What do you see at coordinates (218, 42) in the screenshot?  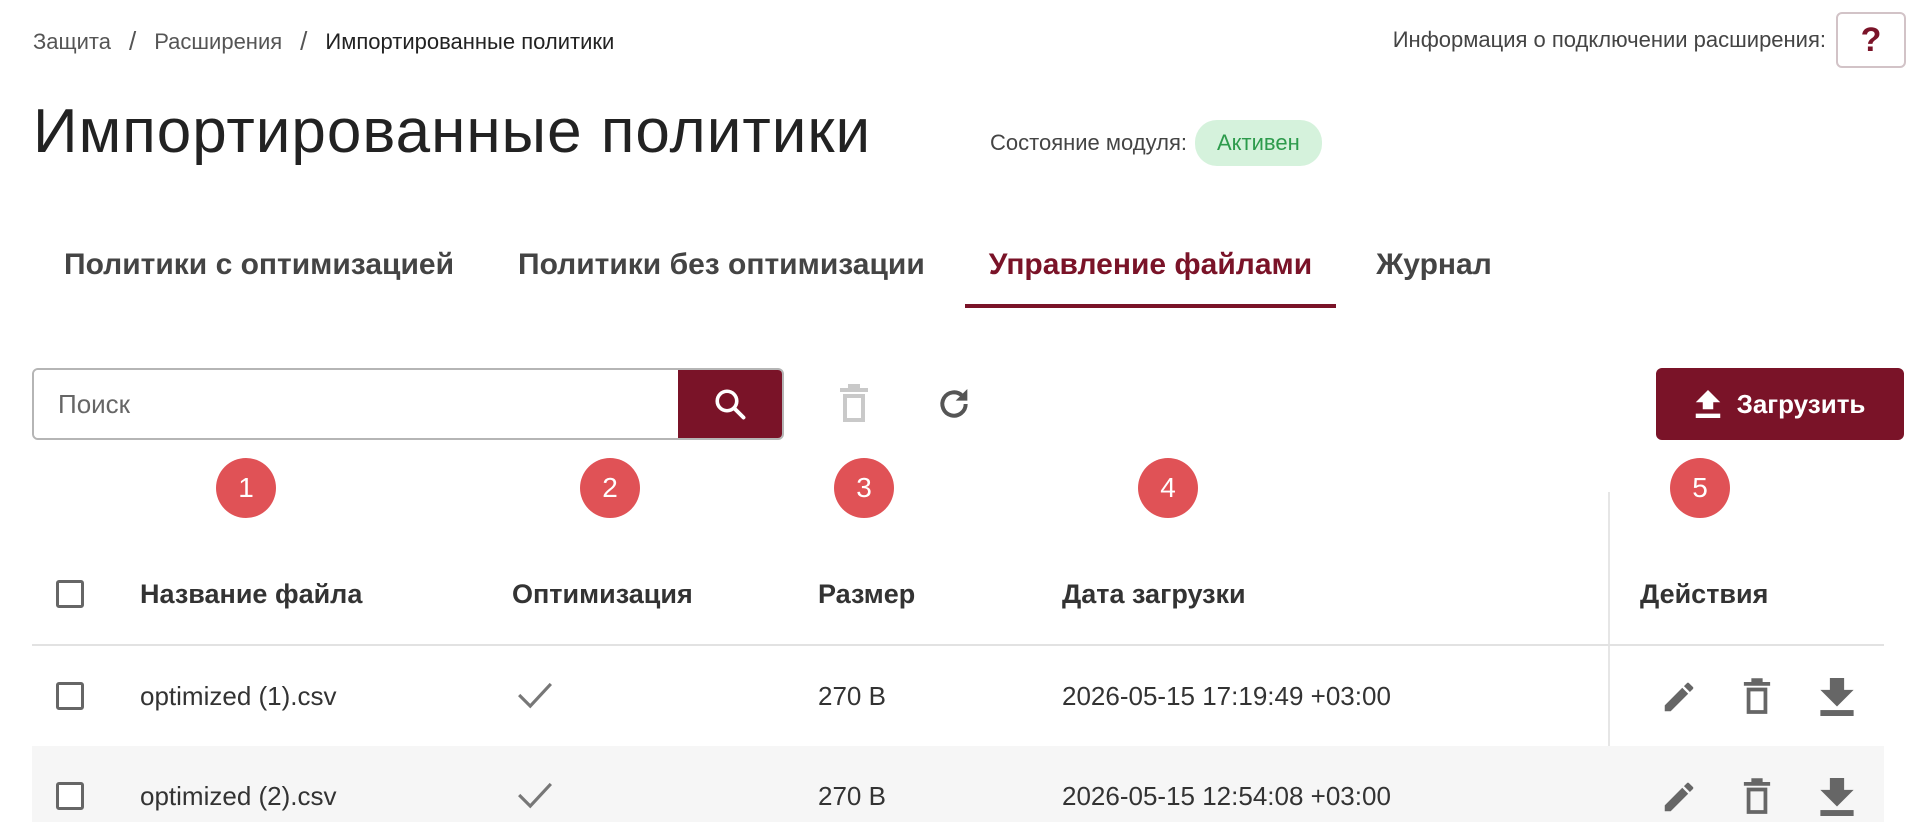 I see `breadcrumb-item-extensions: Расширения` at bounding box center [218, 42].